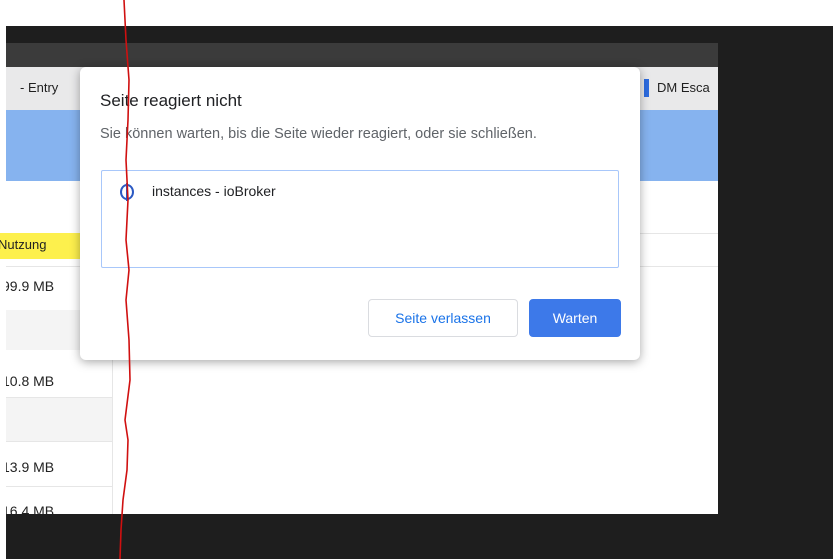 The image size is (833, 559). What do you see at coordinates (575, 318) in the screenshot?
I see `wait-button: Warten` at bounding box center [575, 318].